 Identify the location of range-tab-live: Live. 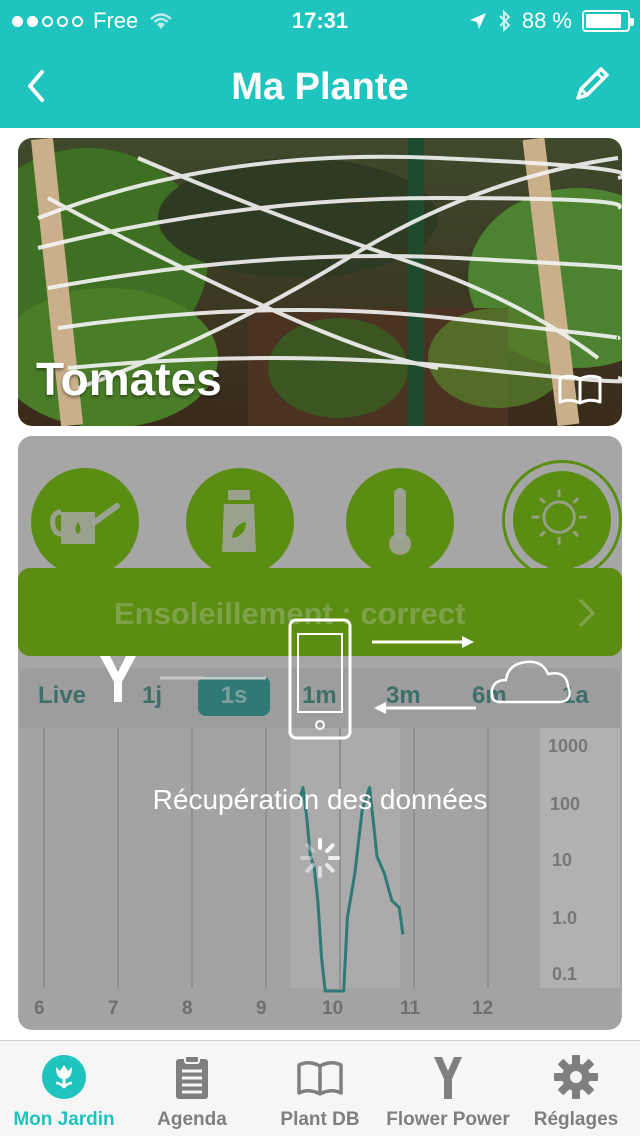
(62, 696).